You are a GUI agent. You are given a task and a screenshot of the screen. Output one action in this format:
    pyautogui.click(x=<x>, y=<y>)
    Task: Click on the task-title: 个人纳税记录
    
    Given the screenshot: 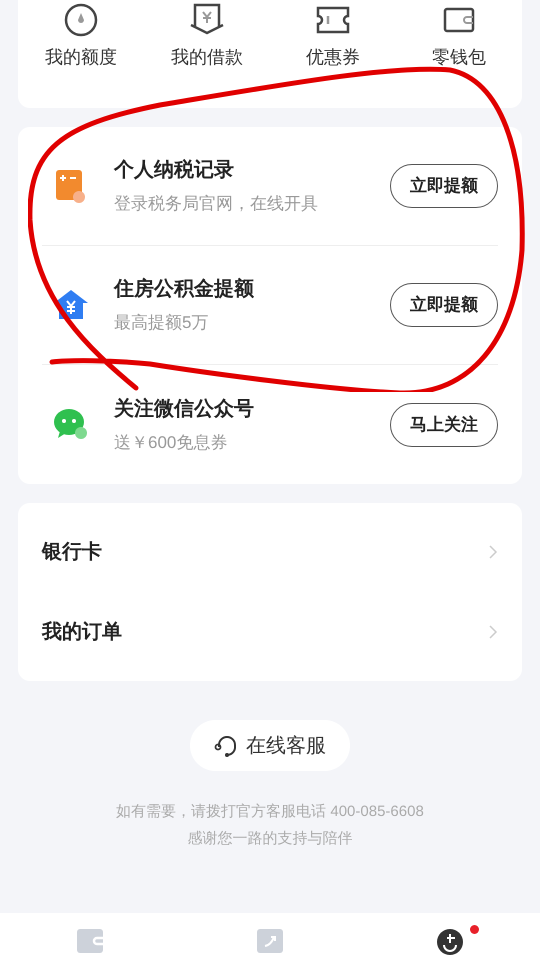 What is the action you would take?
    pyautogui.click(x=174, y=171)
    